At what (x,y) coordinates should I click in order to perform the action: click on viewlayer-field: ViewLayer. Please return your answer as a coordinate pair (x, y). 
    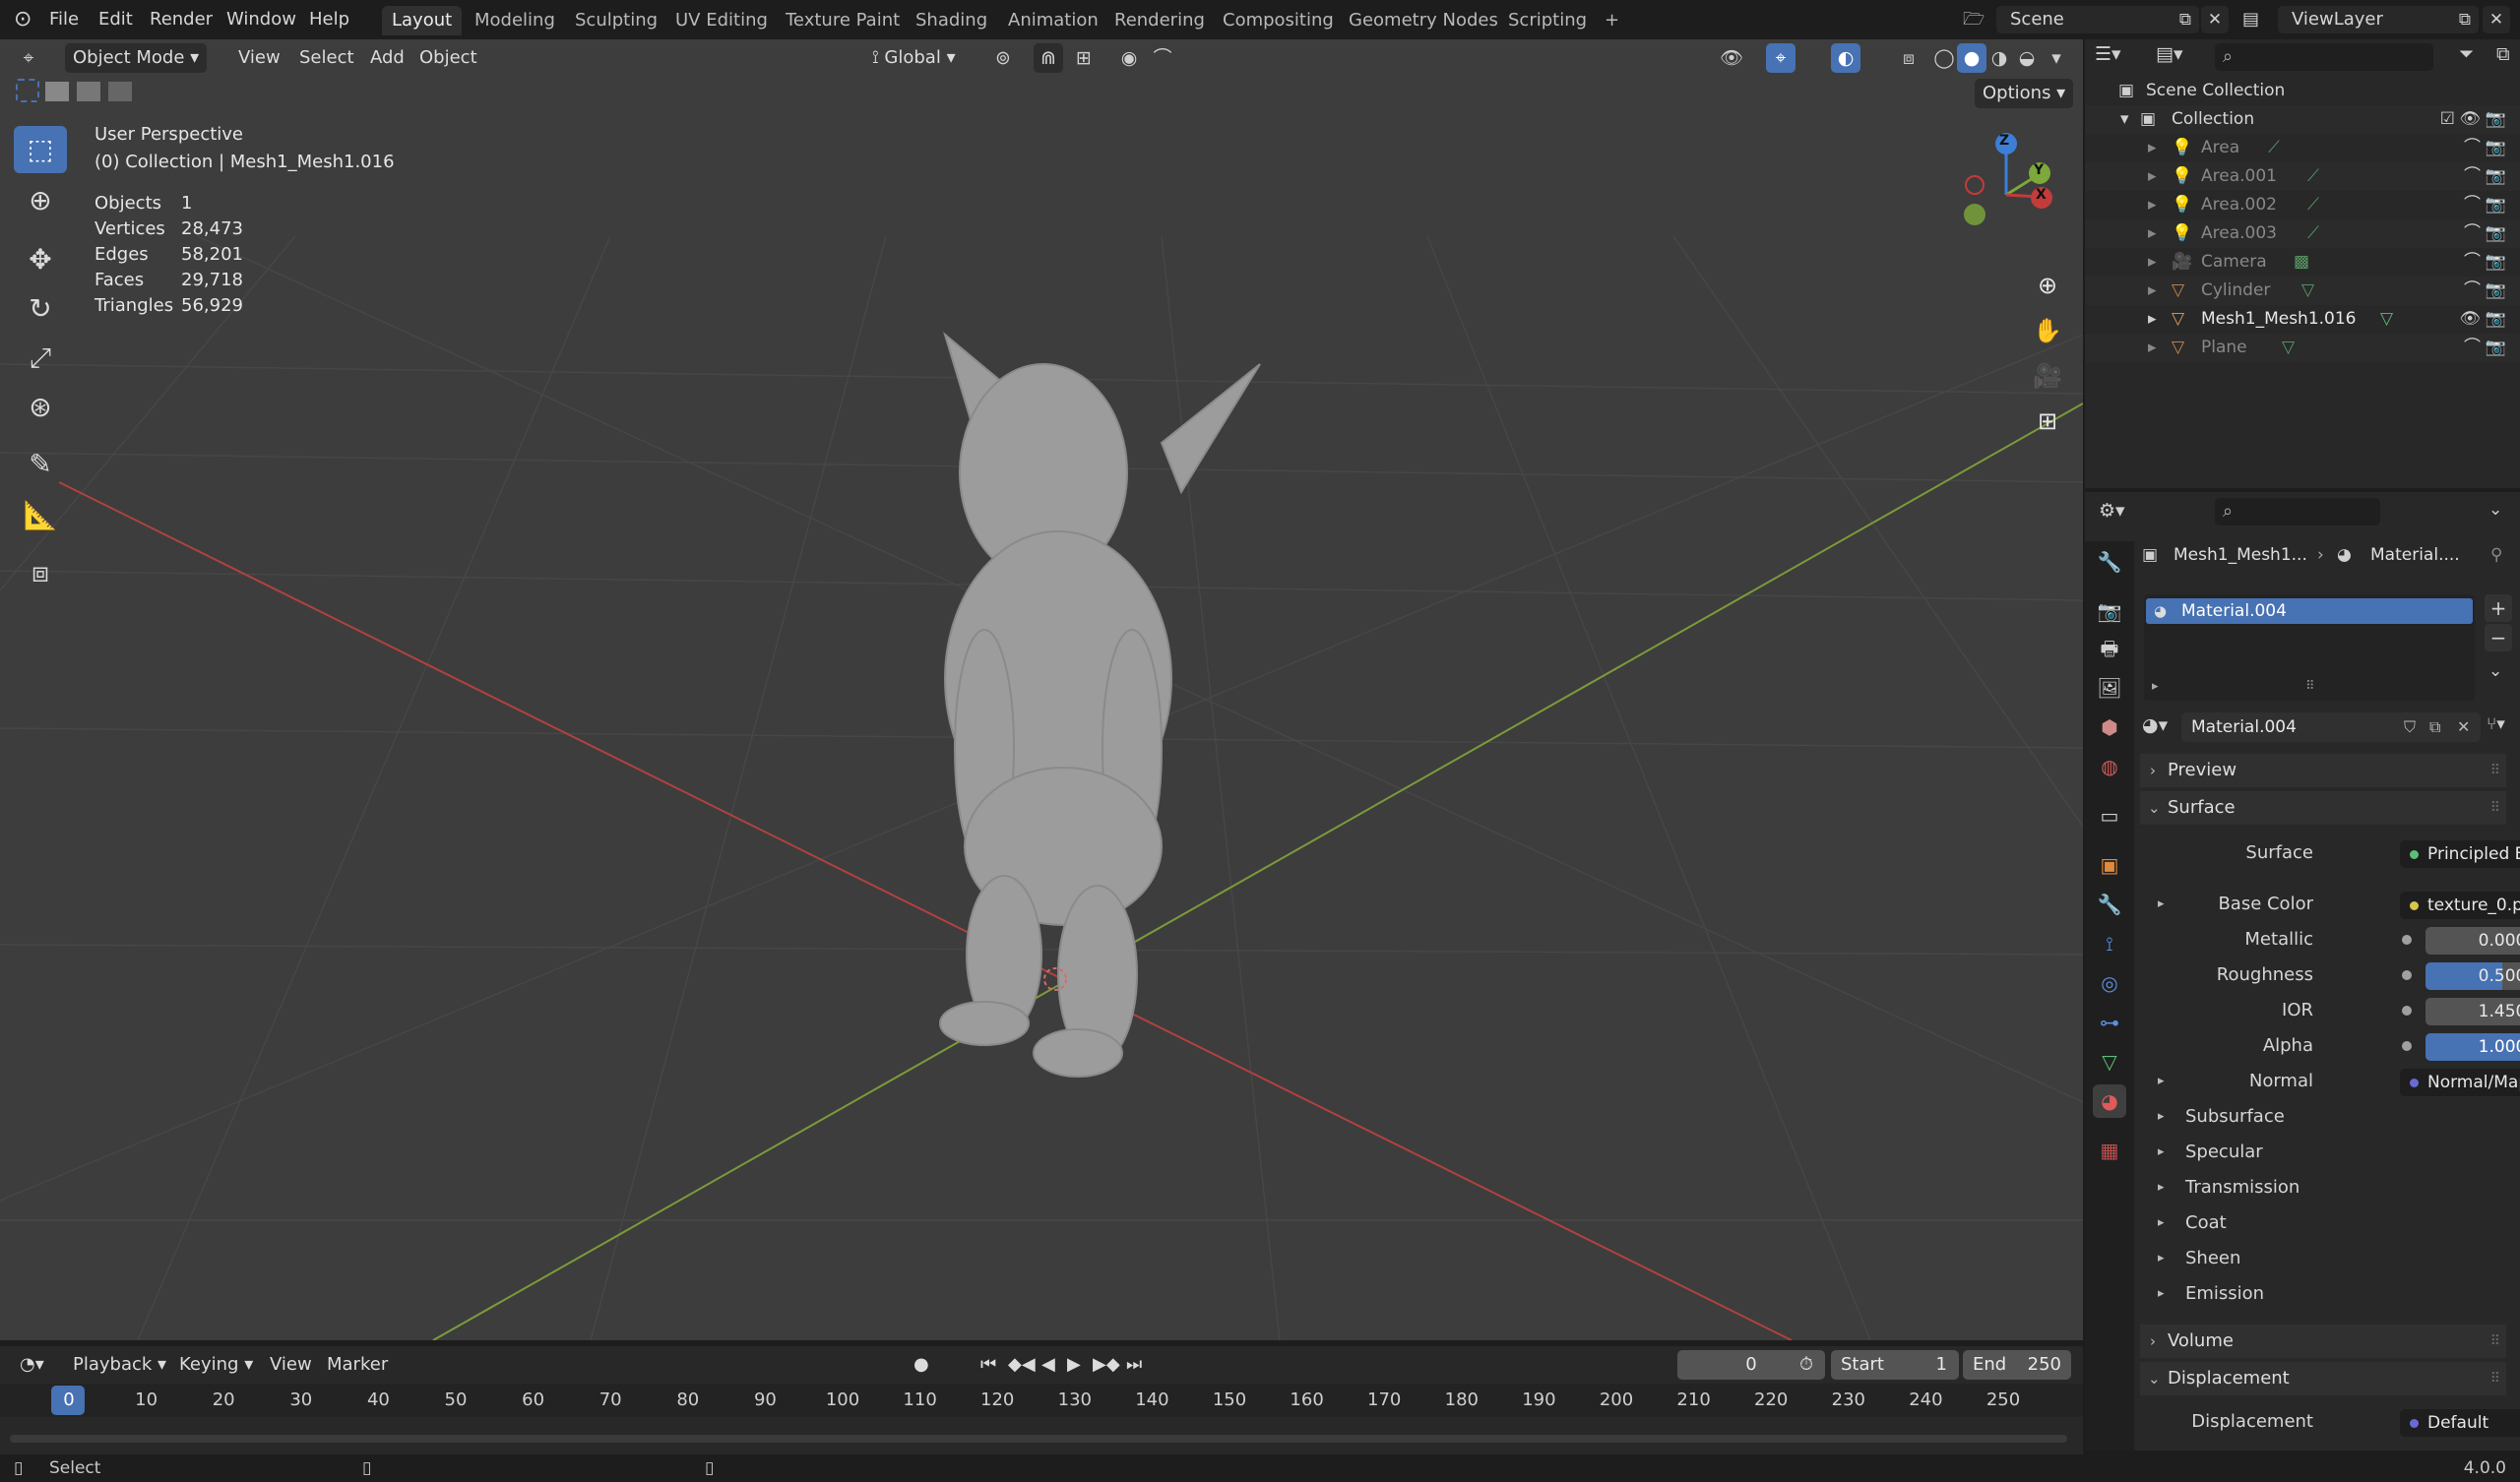
    Looking at the image, I should click on (2369, 19).